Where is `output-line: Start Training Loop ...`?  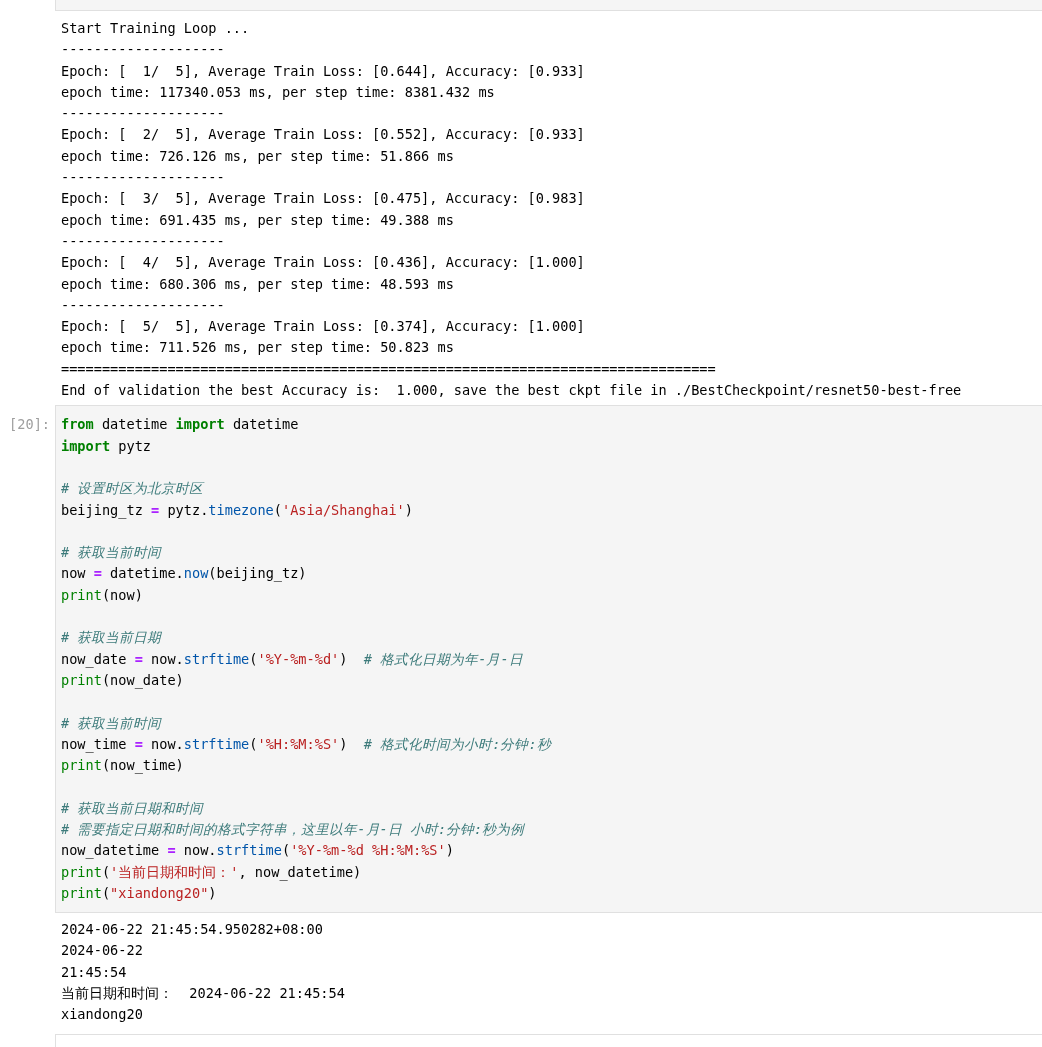 output-line: Start Training Loop ... is located at coordinates (156, 28).